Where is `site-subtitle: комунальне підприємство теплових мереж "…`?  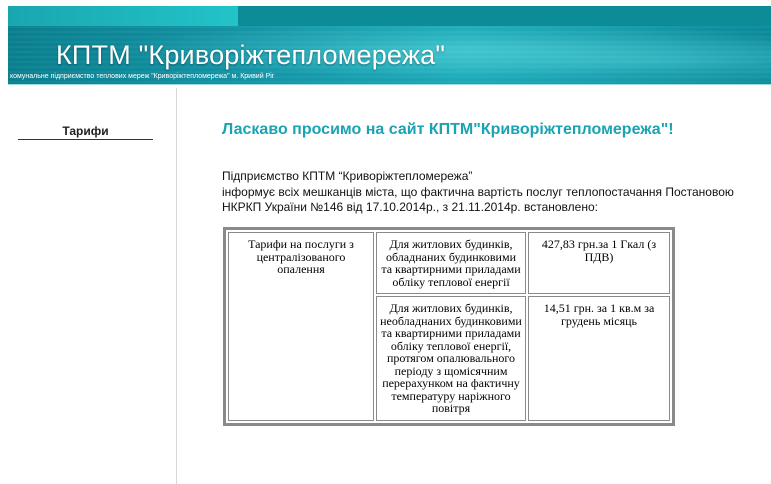
site-subtitle: комунальне підприємство теплових мереж "… is located at coordinates (142, 76).